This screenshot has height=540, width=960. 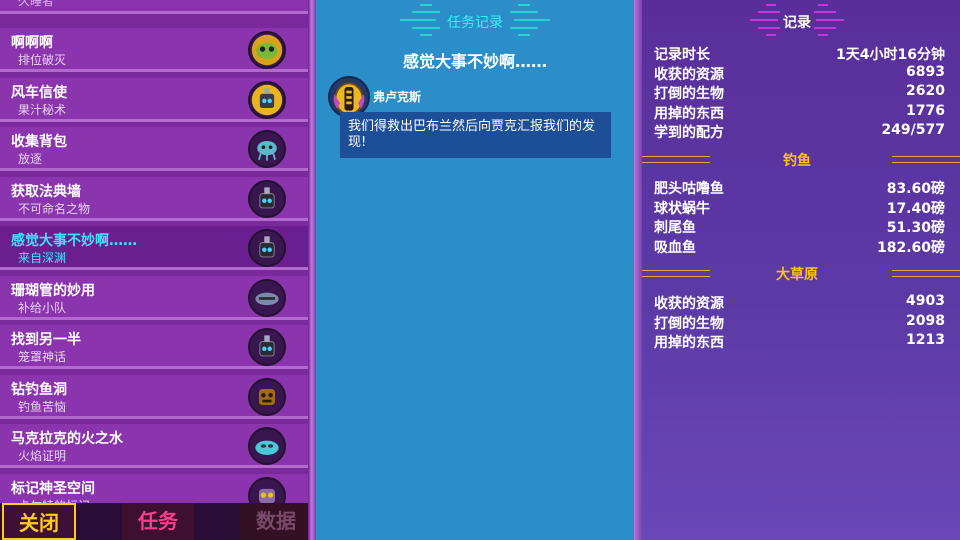 What do you see at coordinates (36, 4) in the screenshot?
I see `quest-item-partial-title: 久睡者` at bounding box center [36, 4].